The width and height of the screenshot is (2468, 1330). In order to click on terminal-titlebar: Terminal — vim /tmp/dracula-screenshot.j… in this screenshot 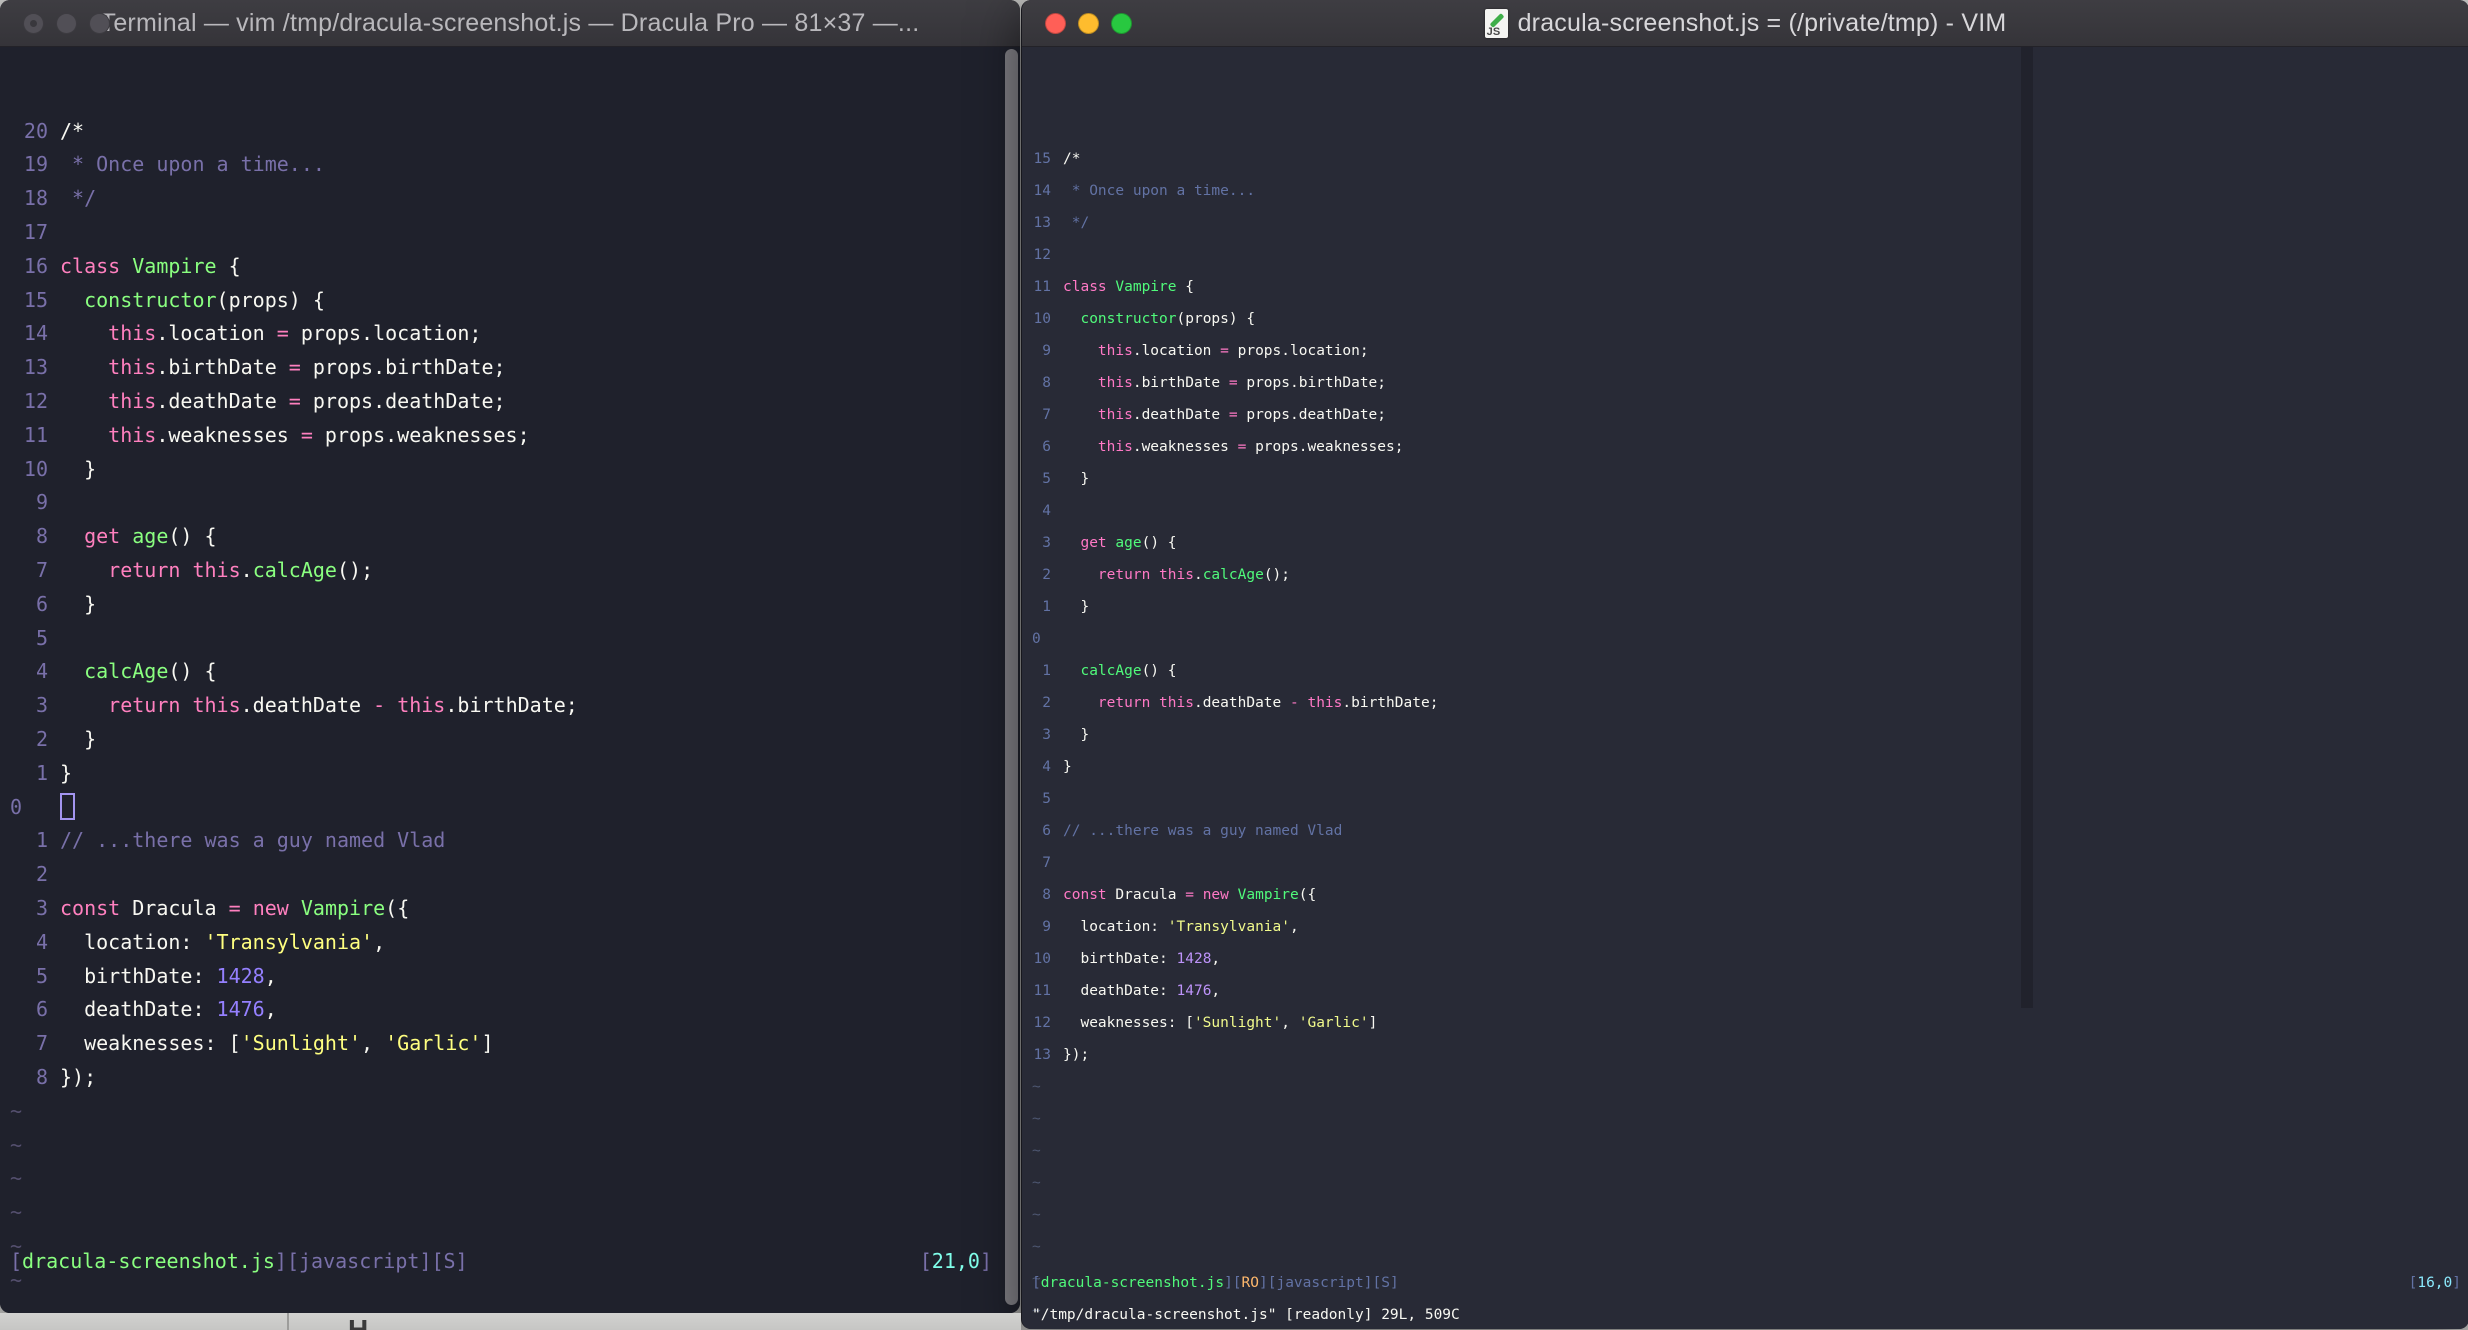, I will do `click(510, 23)`.